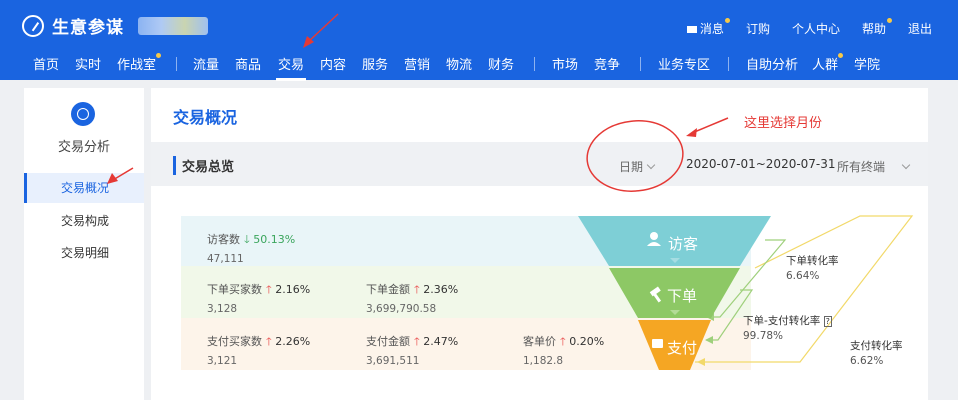 The image size is (958, 400). What do you see at coordinates (291, 67) in the screenshot?
I see `nav-trade: 交易` at bounding box center [291, 67].